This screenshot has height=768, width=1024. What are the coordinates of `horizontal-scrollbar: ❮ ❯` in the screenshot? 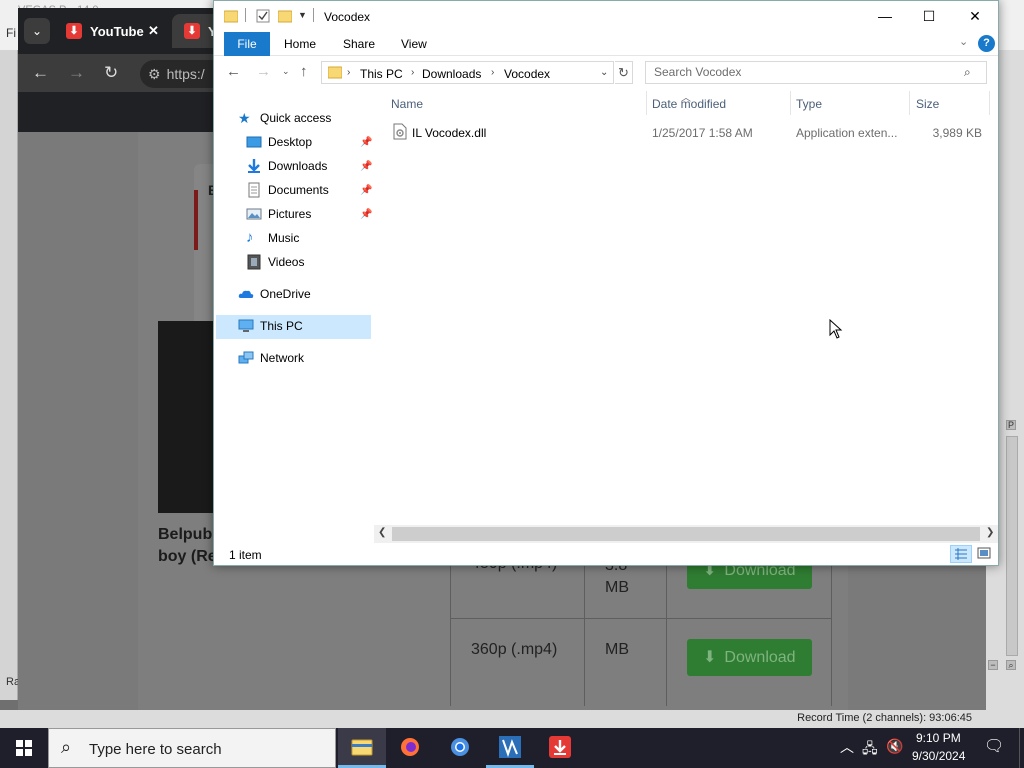 It's located at (686, 534).